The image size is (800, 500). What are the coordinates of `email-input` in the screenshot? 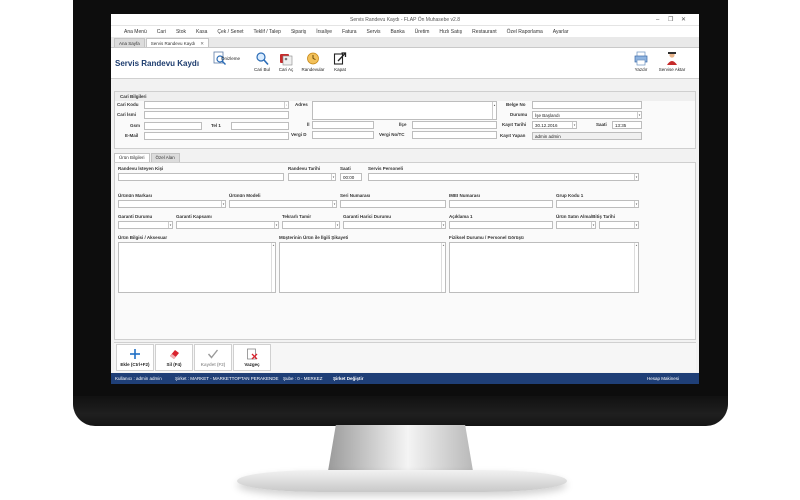 It's located at (216, 136).